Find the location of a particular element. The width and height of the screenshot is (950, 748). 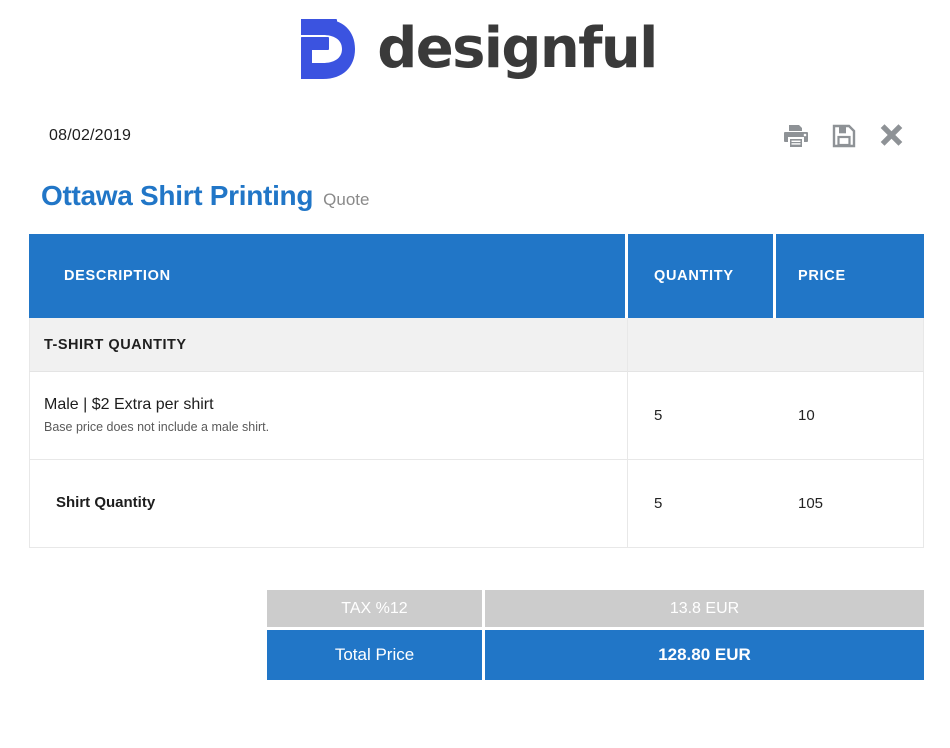

column-header-quantity: QUANTITY is located at coordinates (702, 276).